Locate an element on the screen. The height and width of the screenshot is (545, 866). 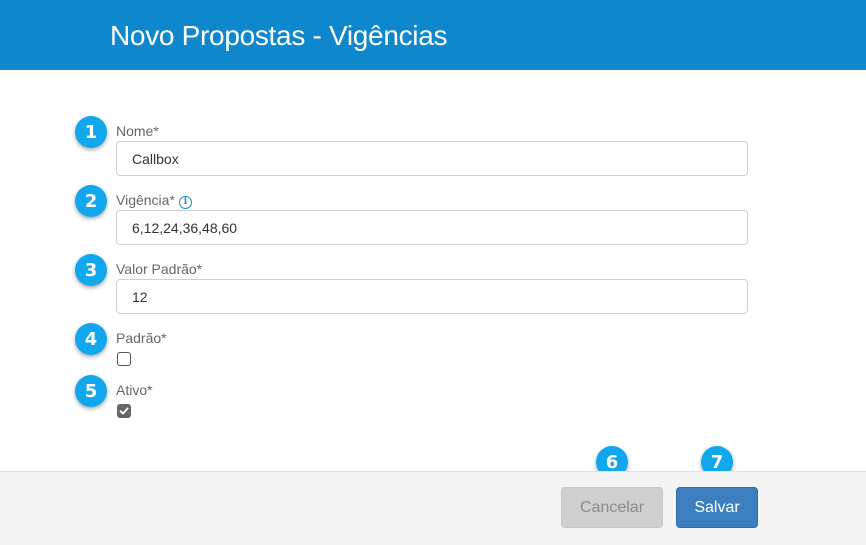
vigencia-input: 6,12,24,36,48,60 is located at coordinates (432, 227).